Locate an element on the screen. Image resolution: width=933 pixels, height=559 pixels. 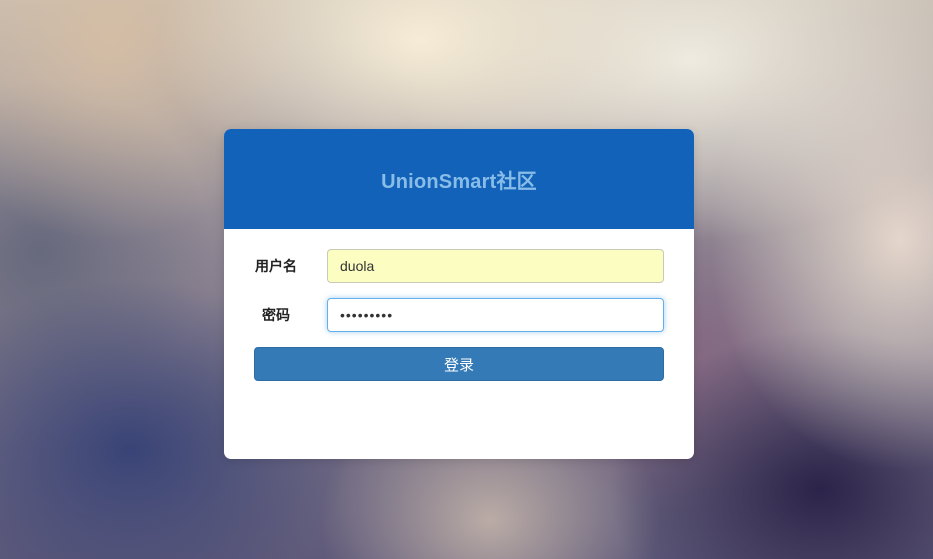
login-panel-header: UnionSmart社区 is located at coordinates (459, 179).